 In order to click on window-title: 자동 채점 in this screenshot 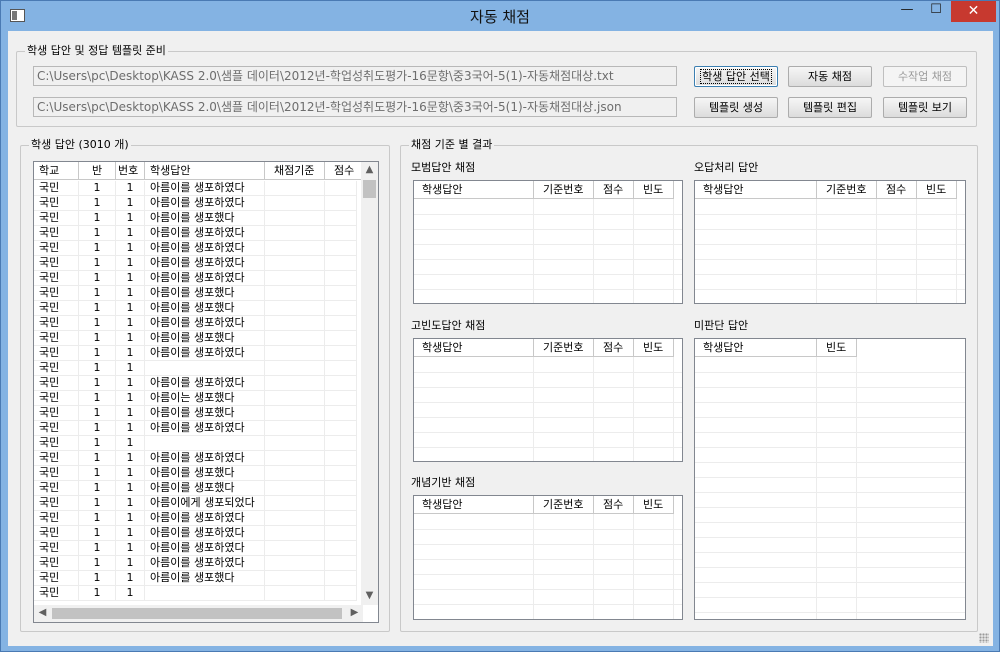, I will do `click(500, 17)`.